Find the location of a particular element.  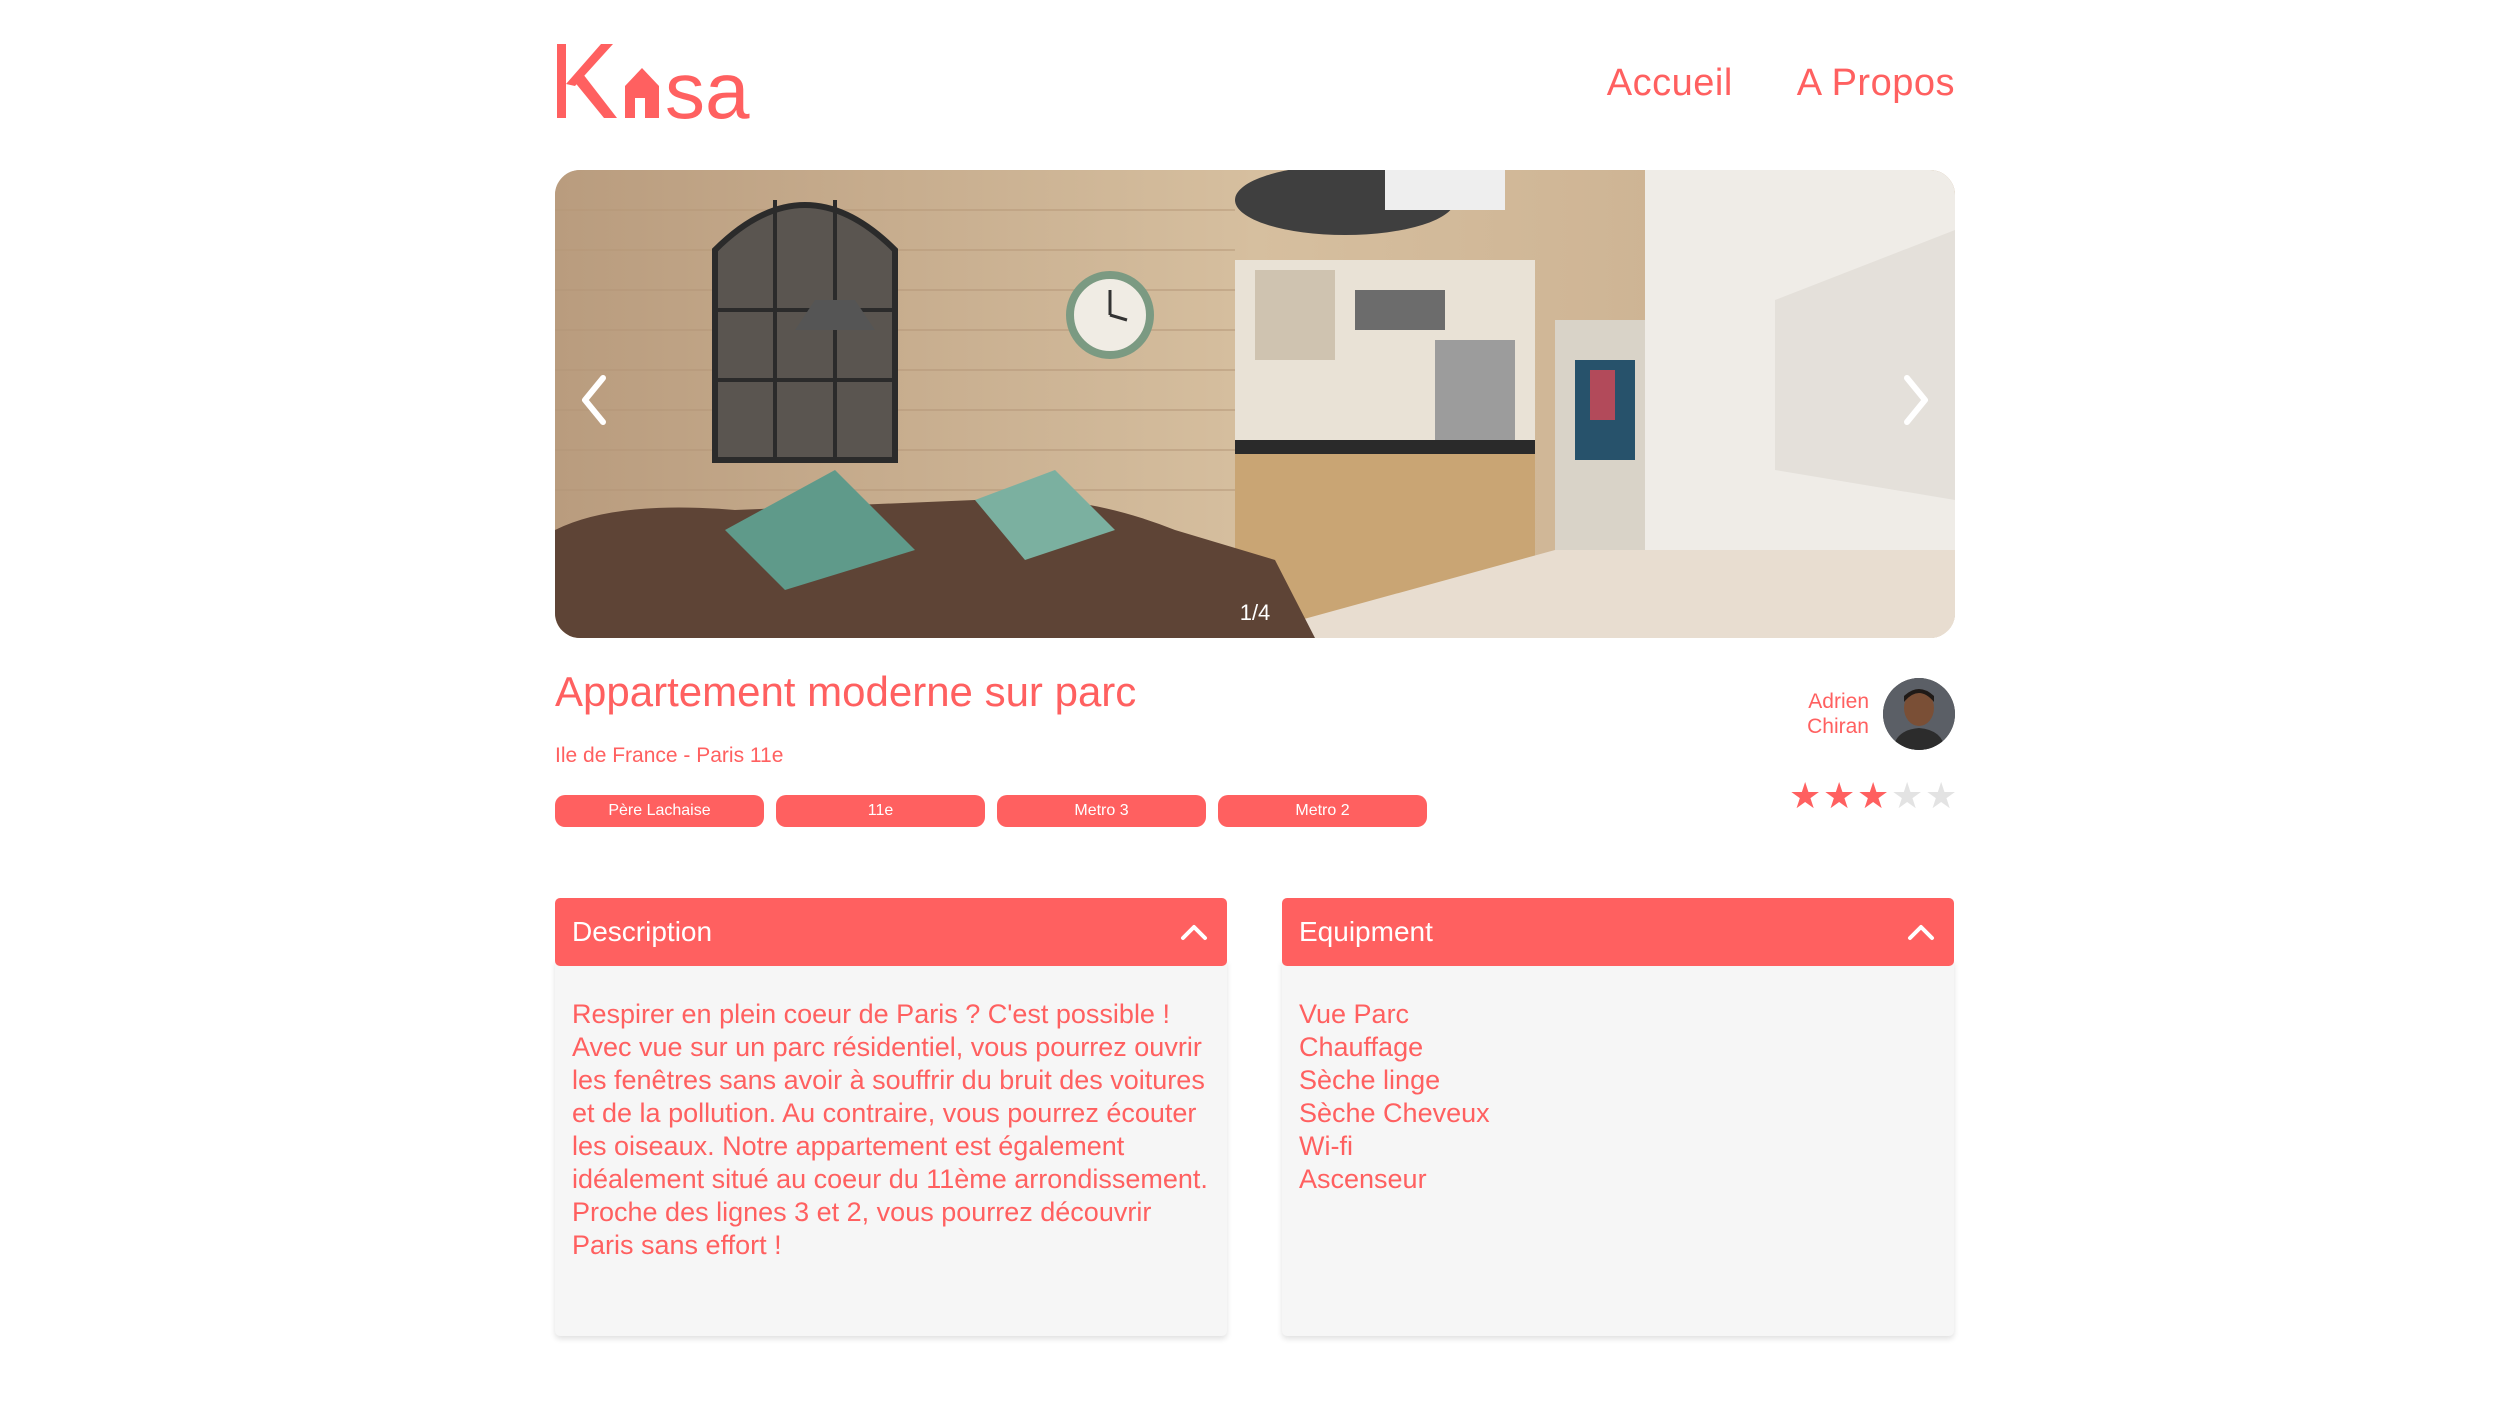

equipment-item: Wi-fi is located at coordinates (1326, 1146).